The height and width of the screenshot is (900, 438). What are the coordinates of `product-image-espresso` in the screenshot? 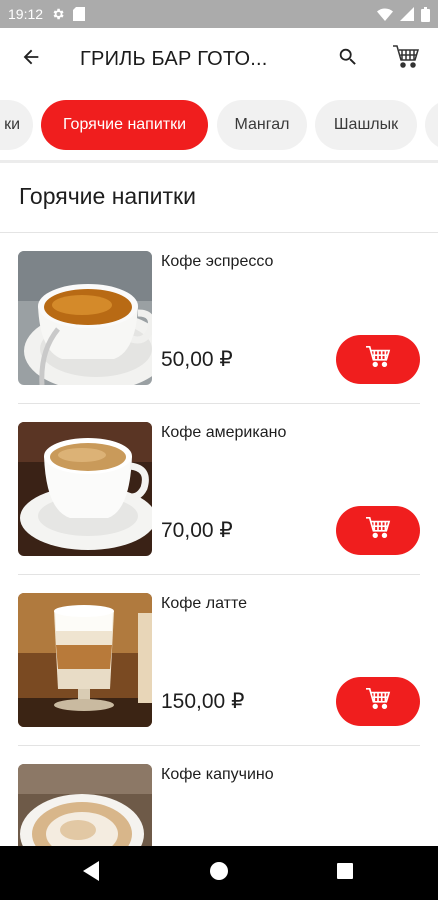 It's located at (85, 318).